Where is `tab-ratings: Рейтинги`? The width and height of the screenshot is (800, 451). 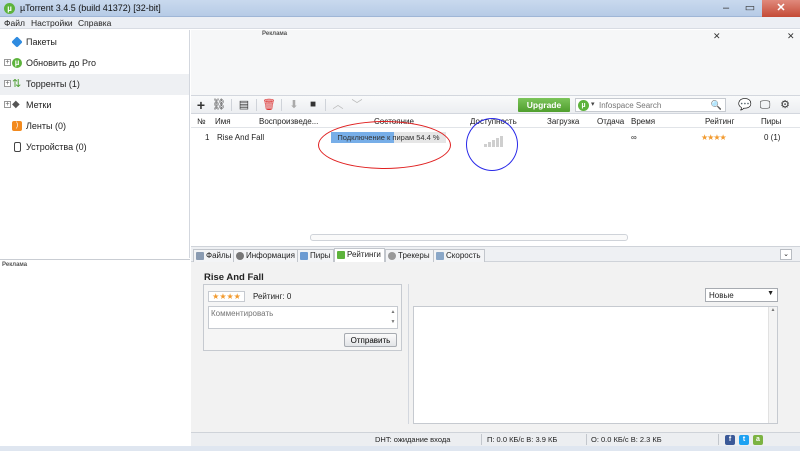
tab-ratings: Рейтинги is located at coordinates (359, 255).